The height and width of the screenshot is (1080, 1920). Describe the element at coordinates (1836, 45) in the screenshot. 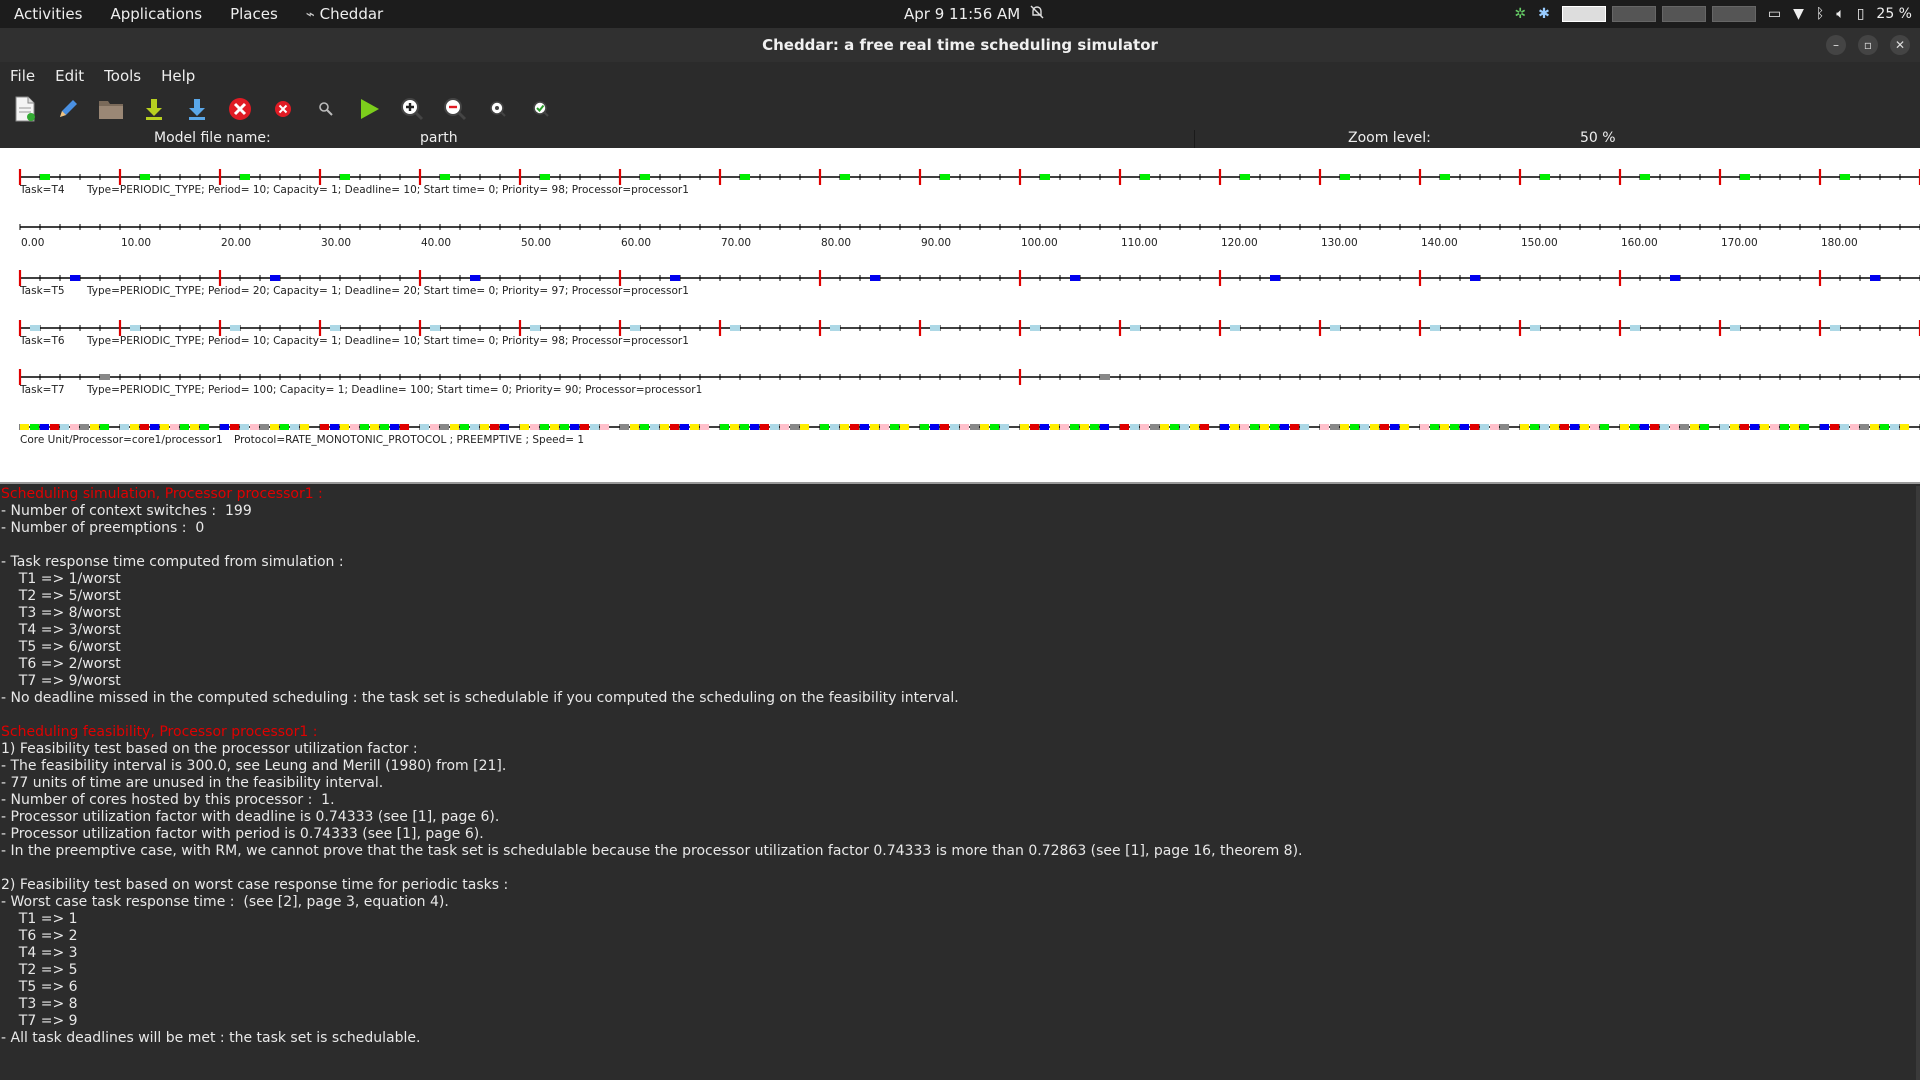

I see `minimize-button: –` at that location.